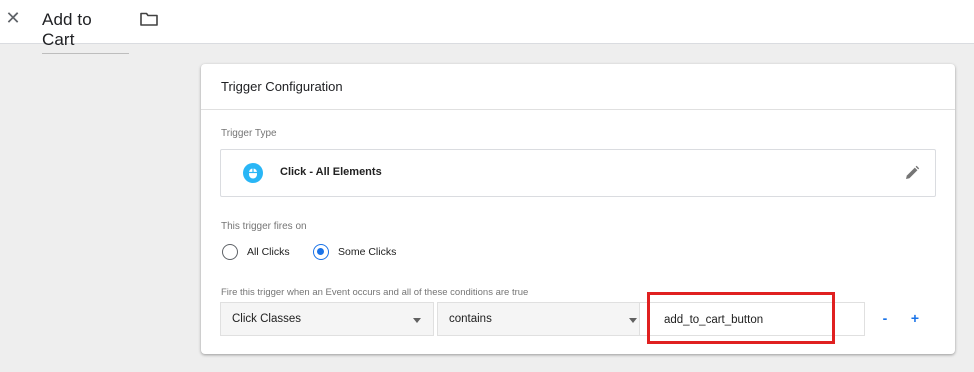 The height and width of the screenshot is (372, 974). I want to click on radio-circle-checked, so click(321, 252).